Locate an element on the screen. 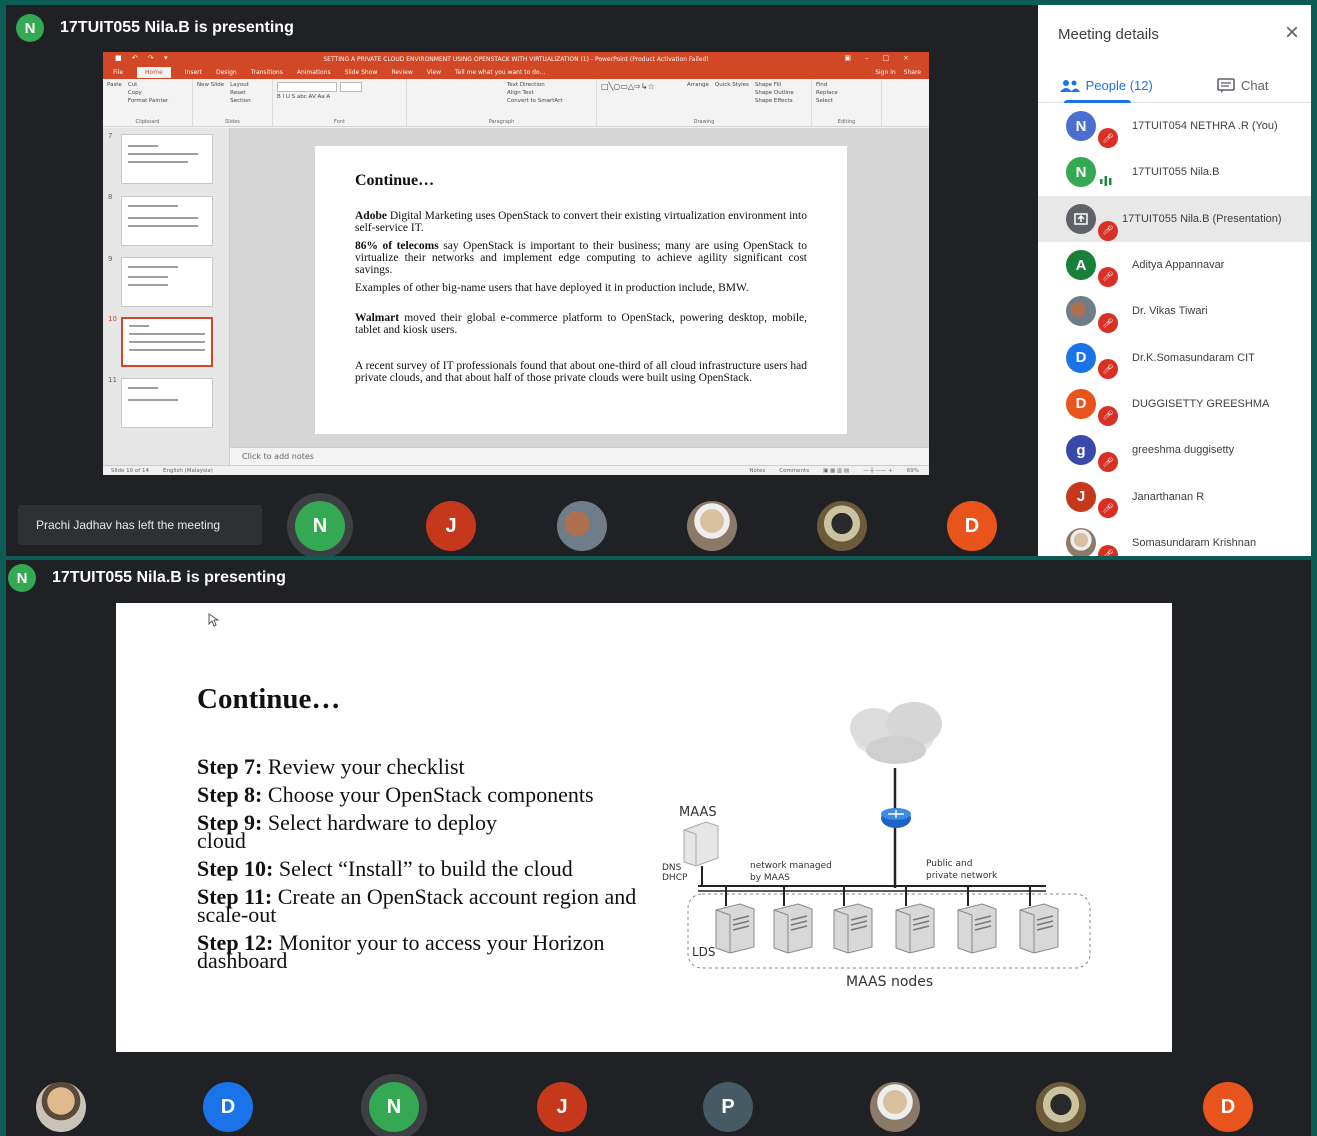  participant-row: 🎤︎ Dr. Vikas Tiwari is located at coordinates (1174, 311).